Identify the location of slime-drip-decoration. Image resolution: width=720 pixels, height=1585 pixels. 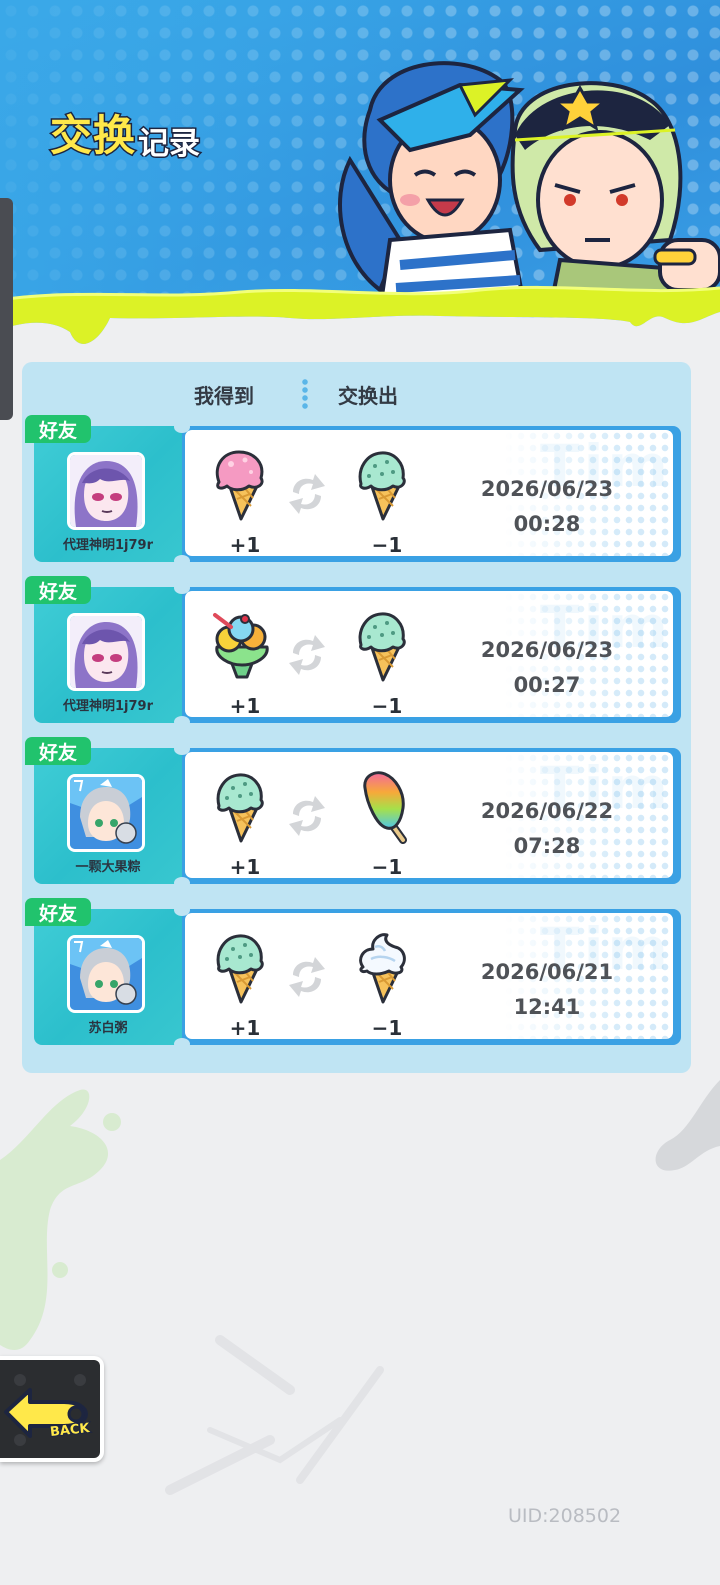
(360, 317).